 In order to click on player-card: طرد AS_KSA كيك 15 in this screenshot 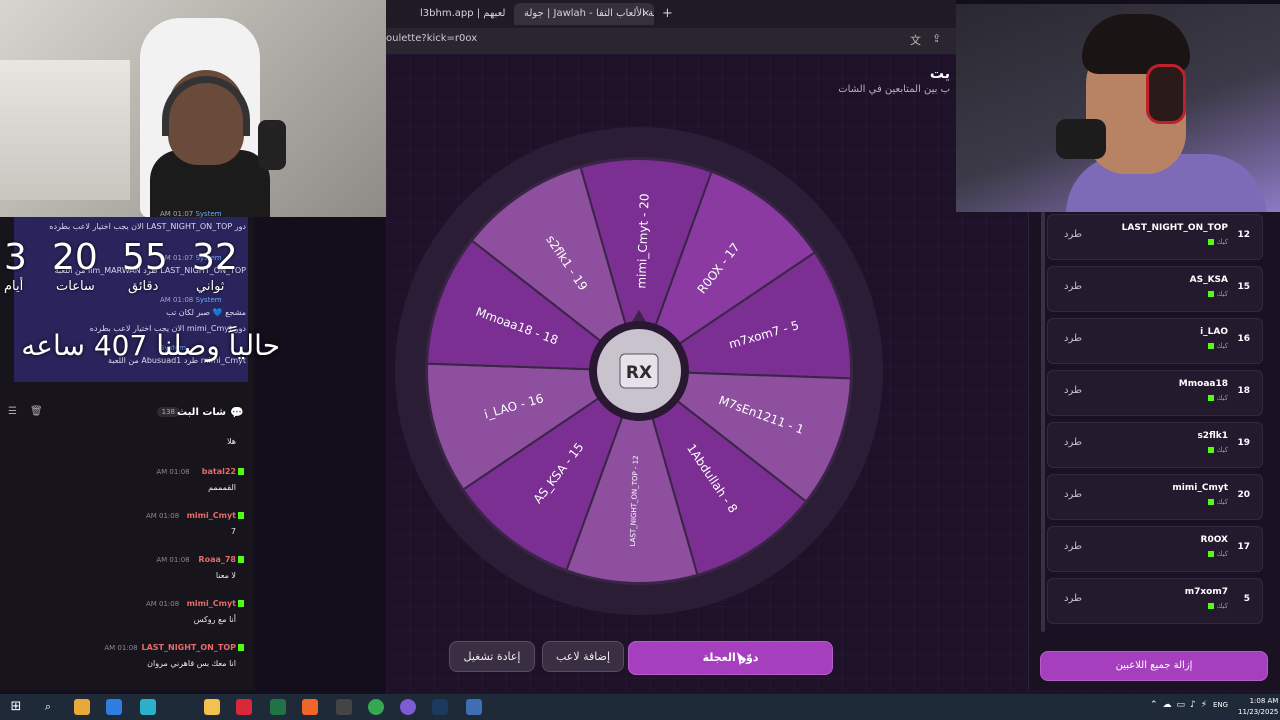, I will do `click(1155, 289)`.